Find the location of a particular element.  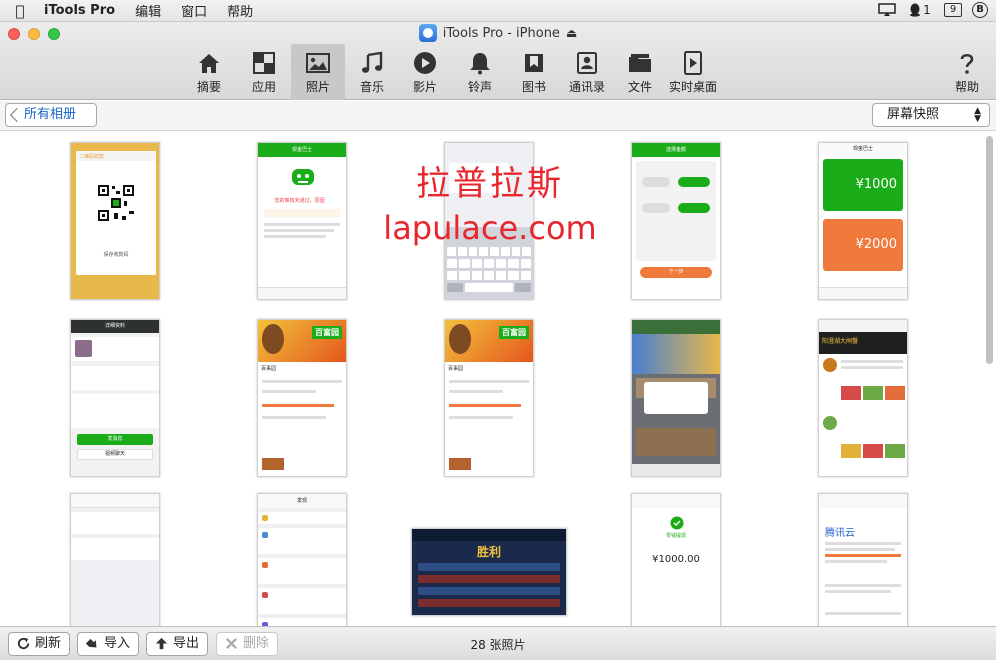

tab-files: 文件 is located at coordinates (640, 72).